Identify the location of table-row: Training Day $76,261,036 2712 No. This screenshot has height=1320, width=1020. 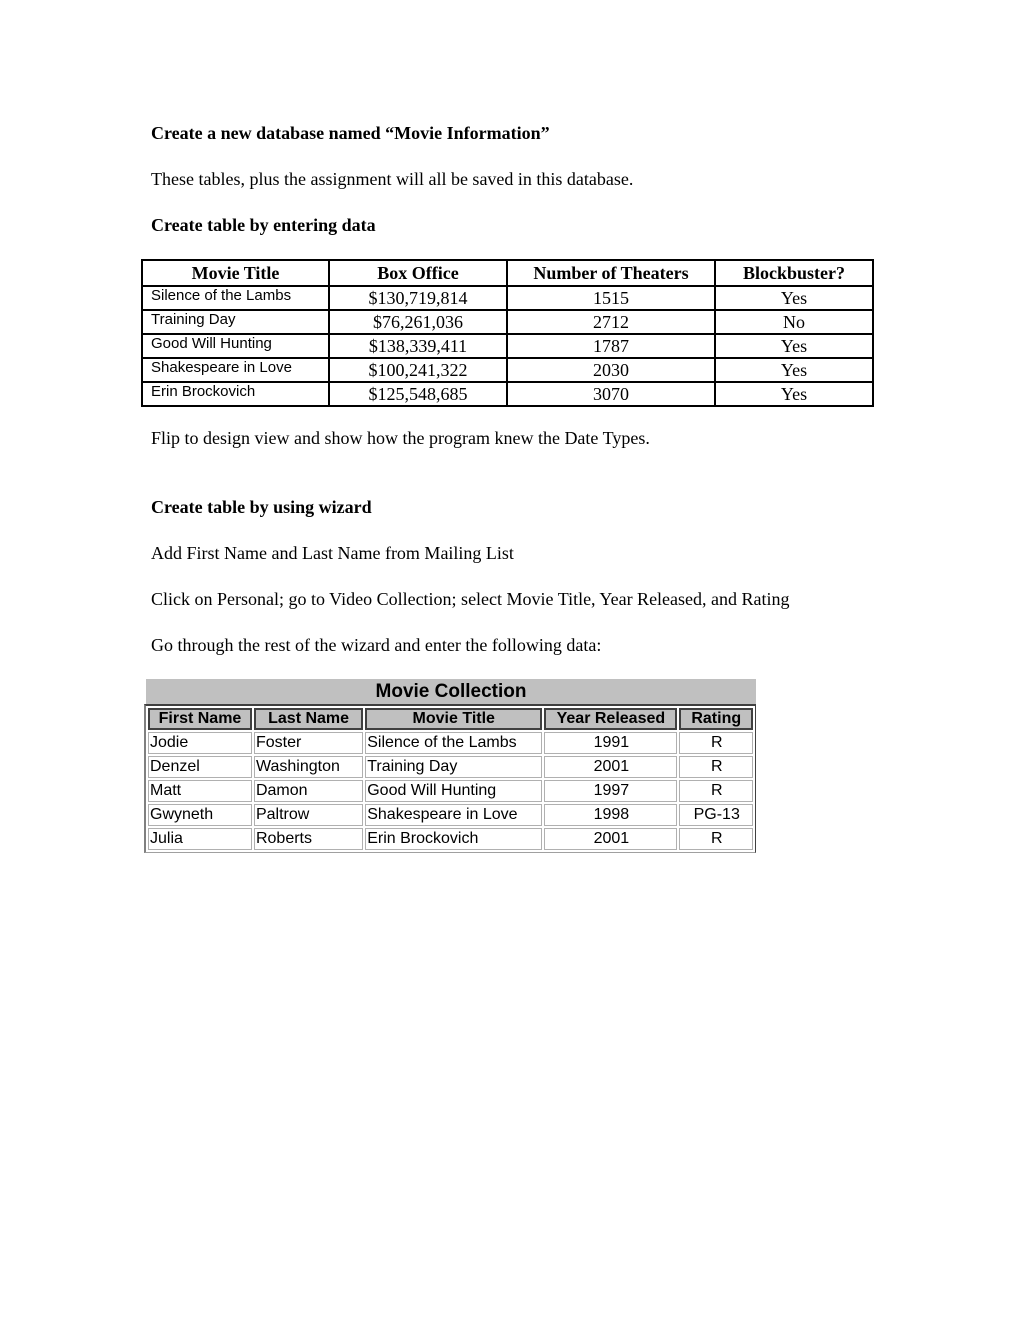
(507, 322).